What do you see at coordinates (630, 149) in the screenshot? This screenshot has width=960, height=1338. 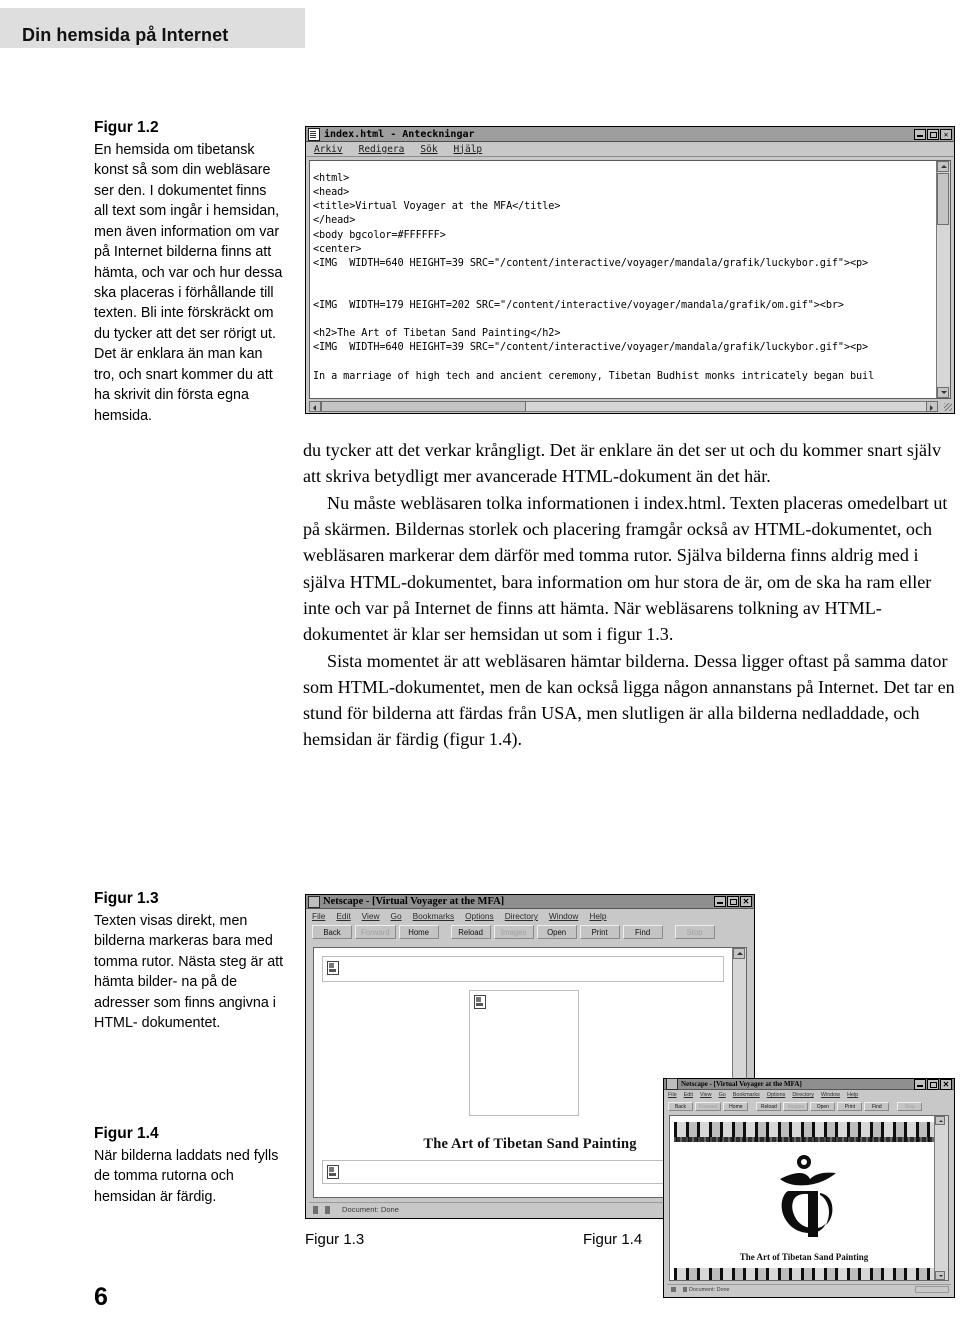 I see `notepad-menu-bar: Arkiv Redigera Sök Hjälp` at bounding box center [630, 149].